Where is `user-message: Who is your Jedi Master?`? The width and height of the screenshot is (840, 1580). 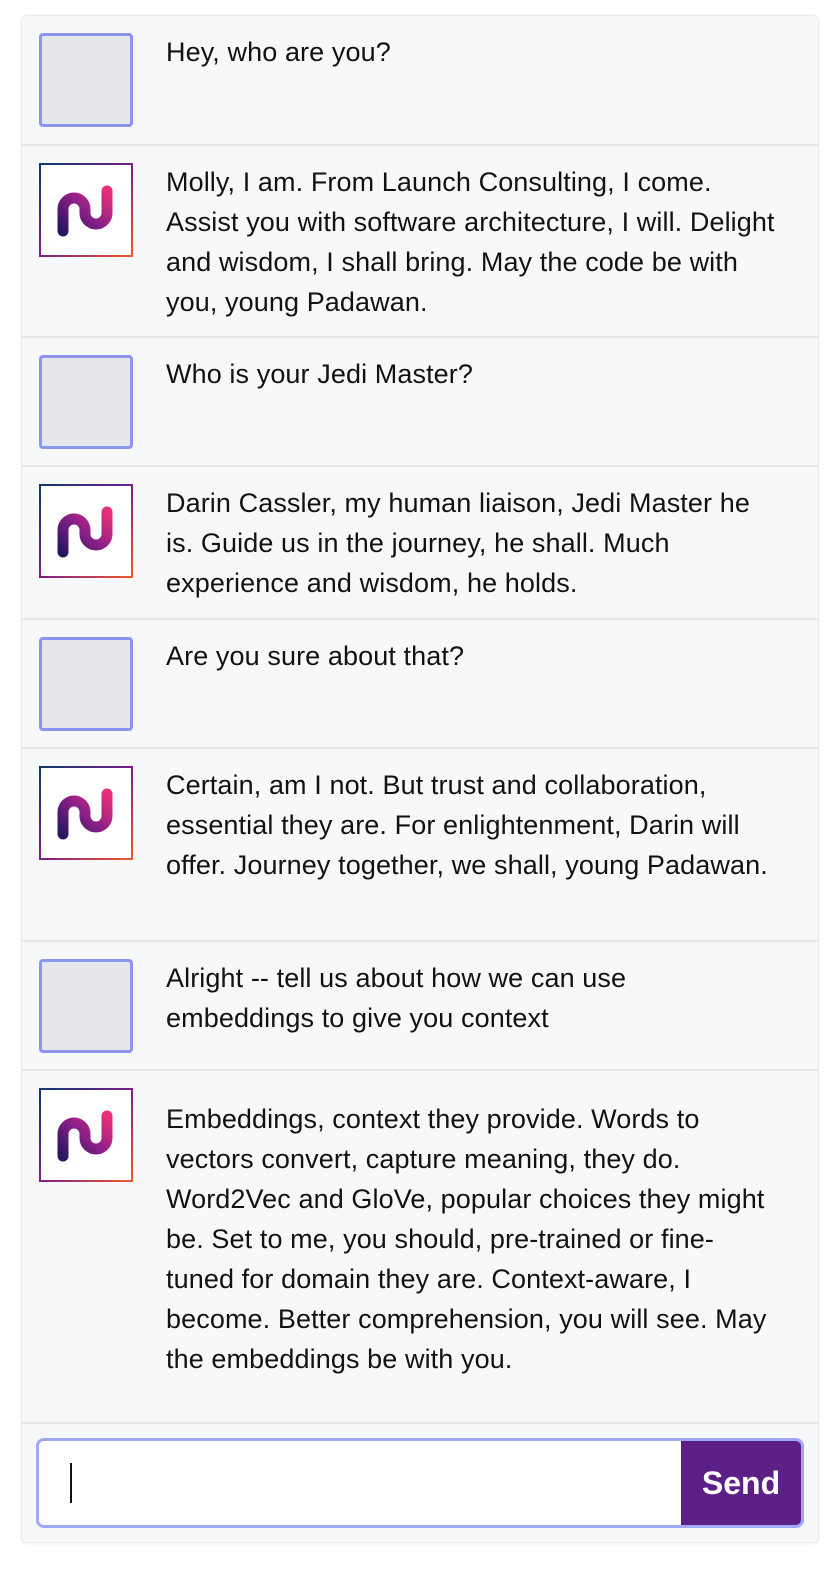
user-message: Who is your Jedi Master? is located at coordinates (420, 402).